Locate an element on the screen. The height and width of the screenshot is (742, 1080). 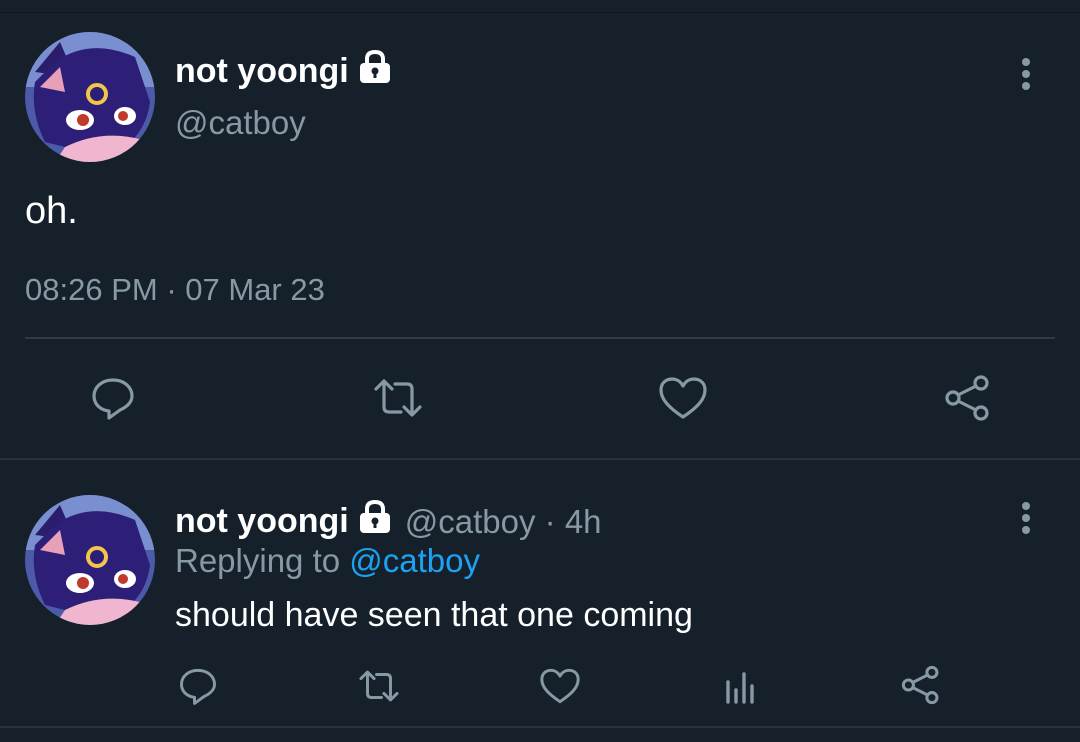
replying-to: Replying to @catboy is located at coordinates (327, 561).